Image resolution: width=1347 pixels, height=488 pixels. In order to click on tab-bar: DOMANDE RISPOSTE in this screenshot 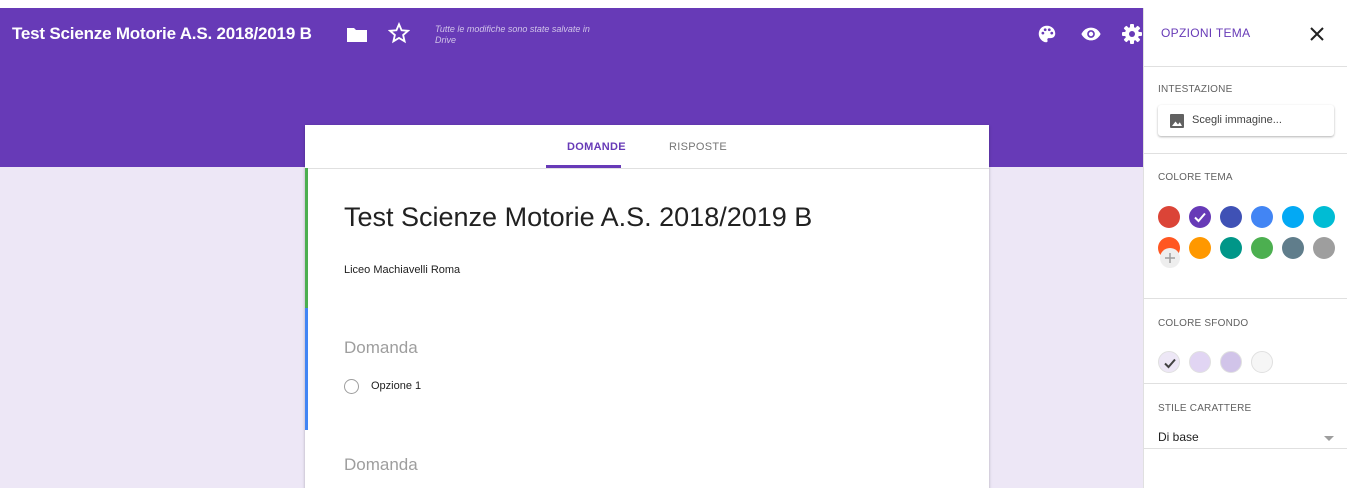, I will do `click(647, 147)`.